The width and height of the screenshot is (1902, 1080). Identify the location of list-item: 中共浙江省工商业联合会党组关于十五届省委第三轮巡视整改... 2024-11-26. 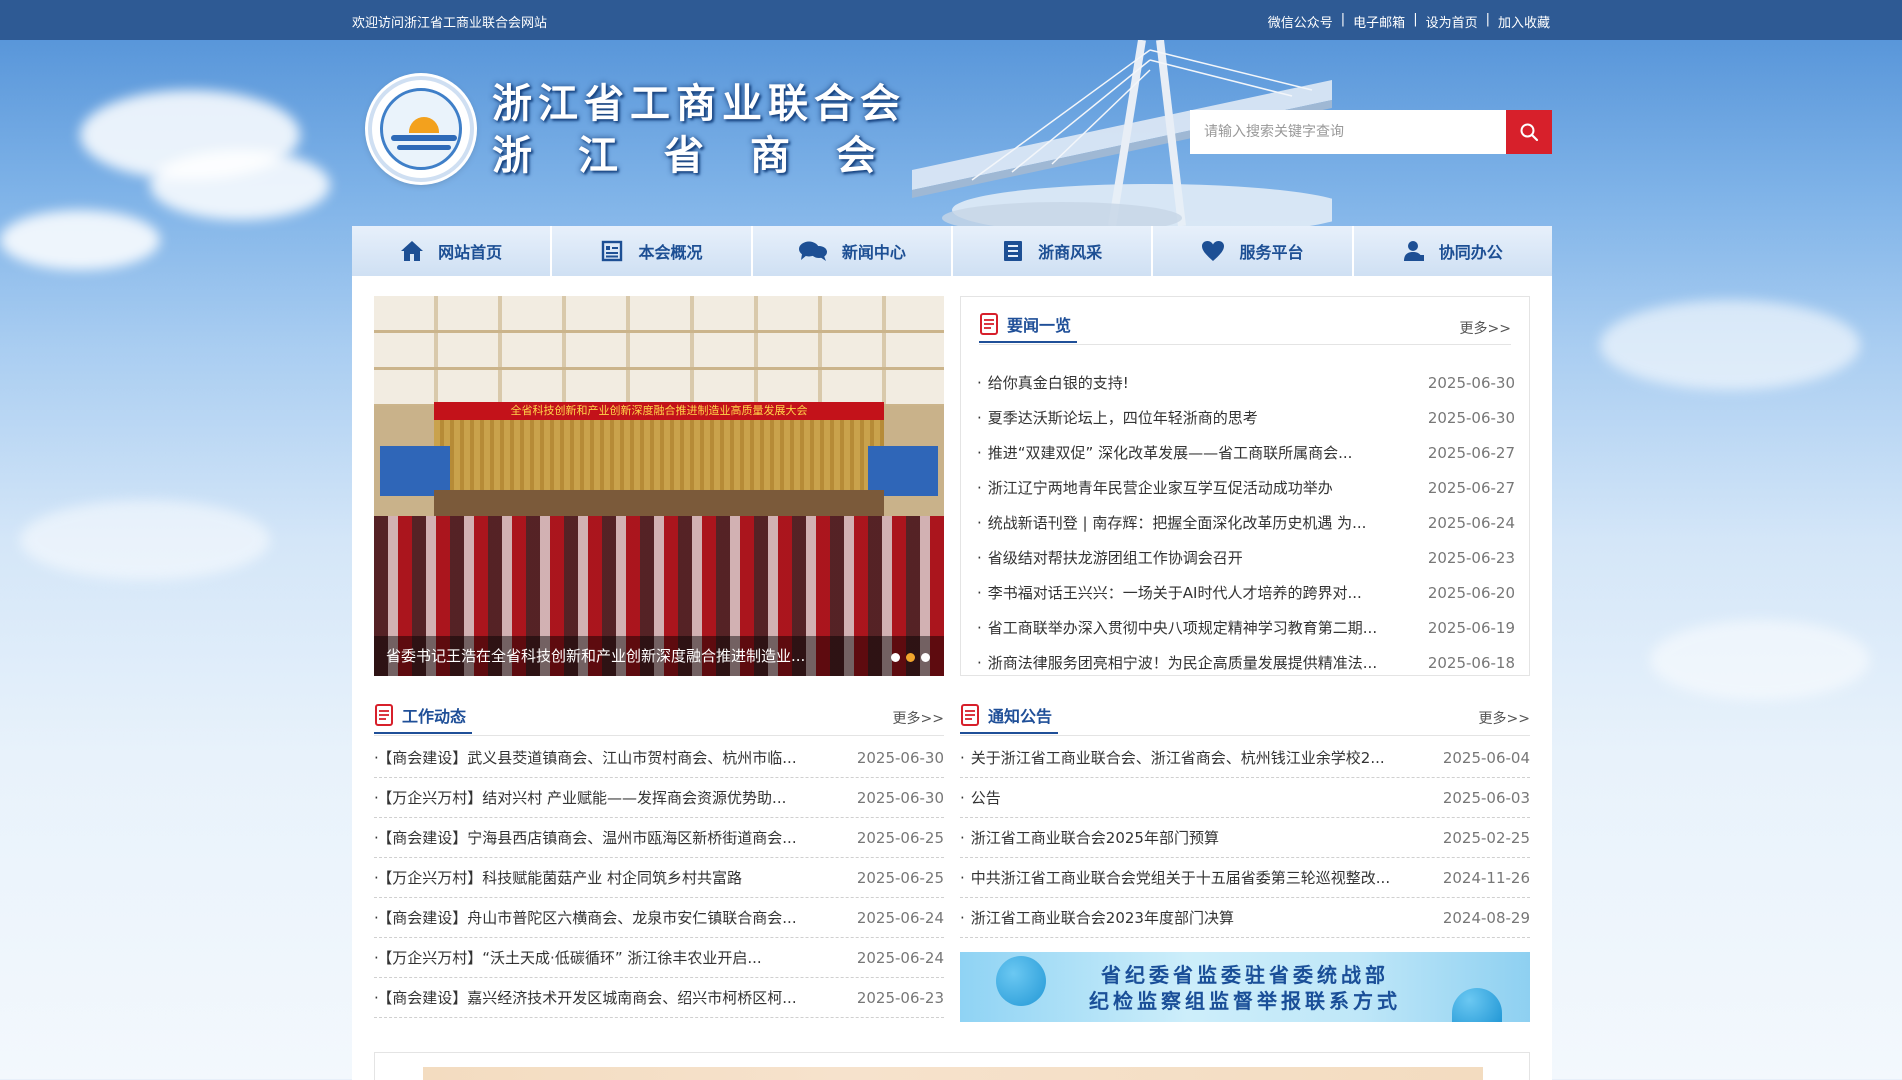
(1245, 878).